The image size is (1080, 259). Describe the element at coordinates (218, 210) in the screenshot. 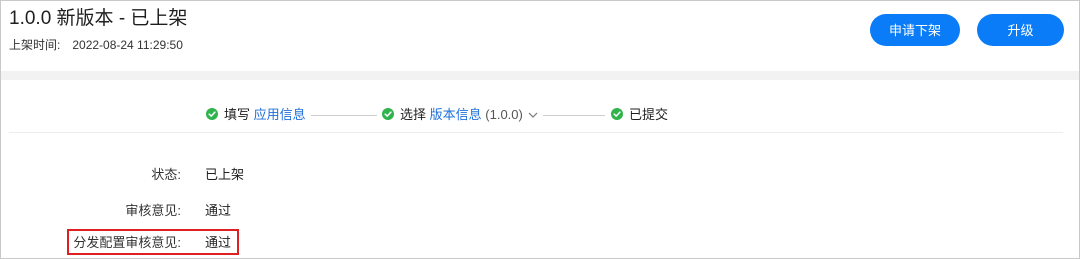

I see `review-value: 通过` at that location.